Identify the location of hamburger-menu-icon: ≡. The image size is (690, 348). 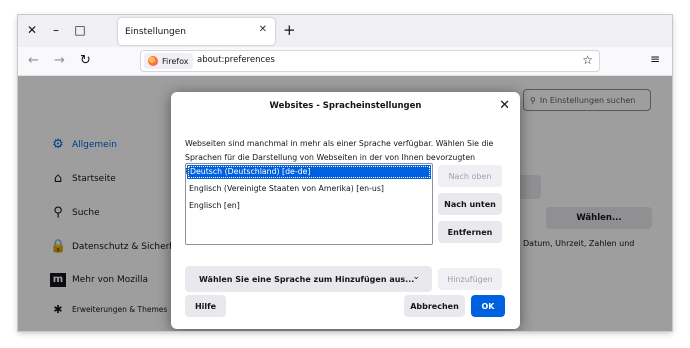
(655, 59).